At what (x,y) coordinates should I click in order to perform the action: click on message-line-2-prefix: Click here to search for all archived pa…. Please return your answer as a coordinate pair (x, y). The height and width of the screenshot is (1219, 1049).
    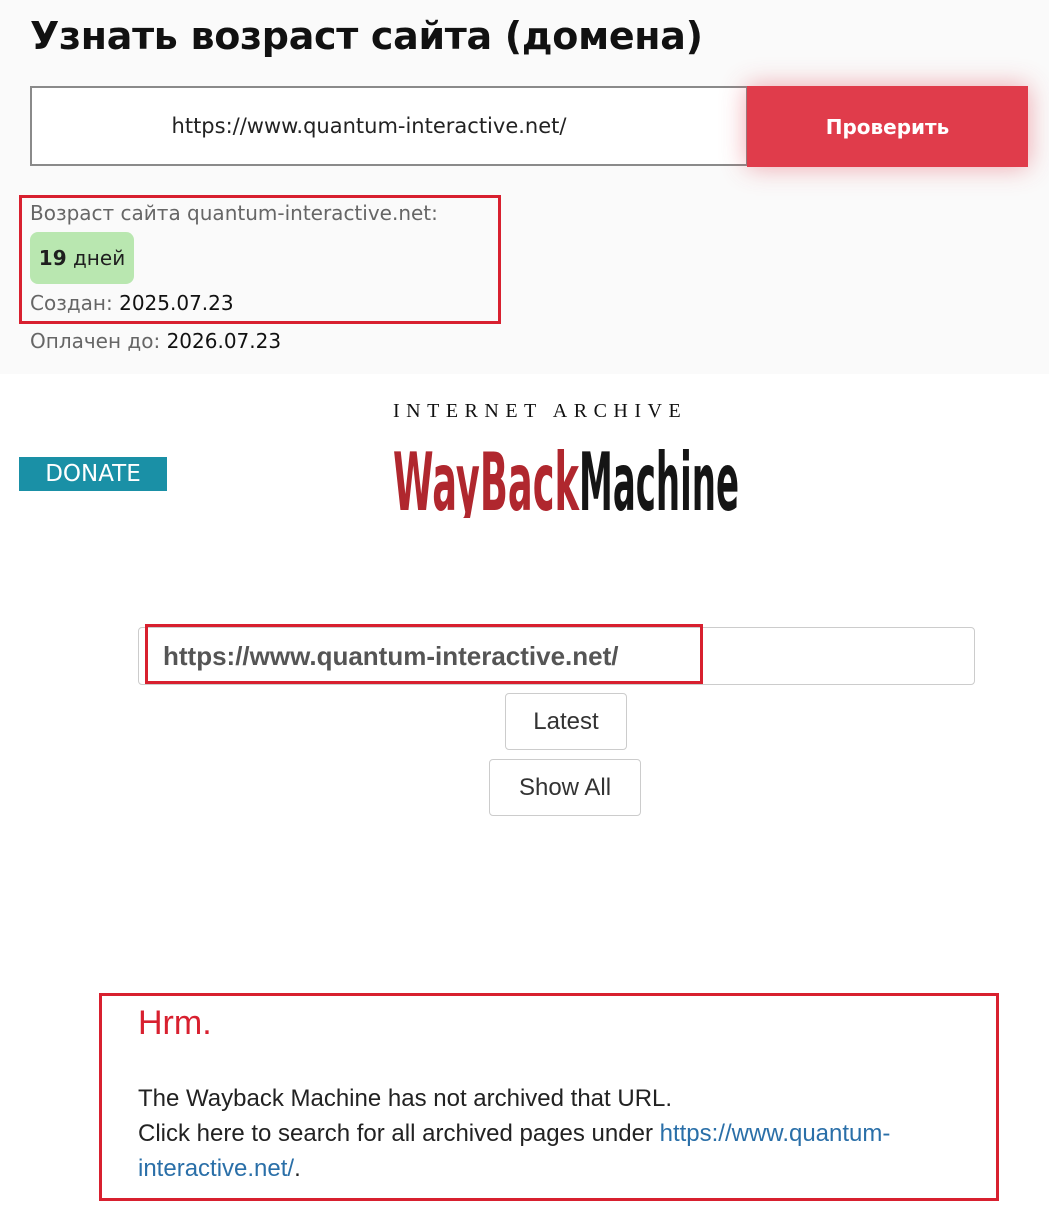
    Looking at the image, I should click on (399, 1133).